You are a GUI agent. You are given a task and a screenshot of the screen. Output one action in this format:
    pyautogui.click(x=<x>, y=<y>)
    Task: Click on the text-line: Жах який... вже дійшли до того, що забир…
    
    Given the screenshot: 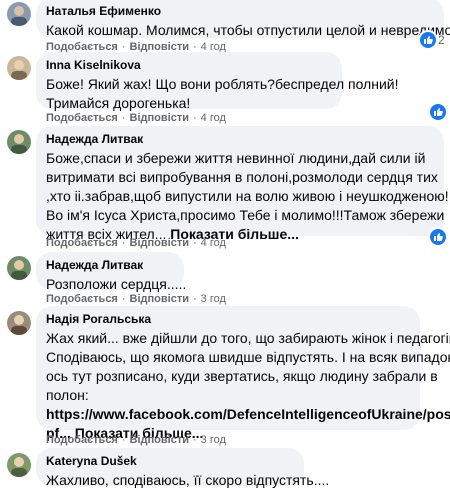 What is the action you would take?
    pyautogui.click(x=248, y=338)
    